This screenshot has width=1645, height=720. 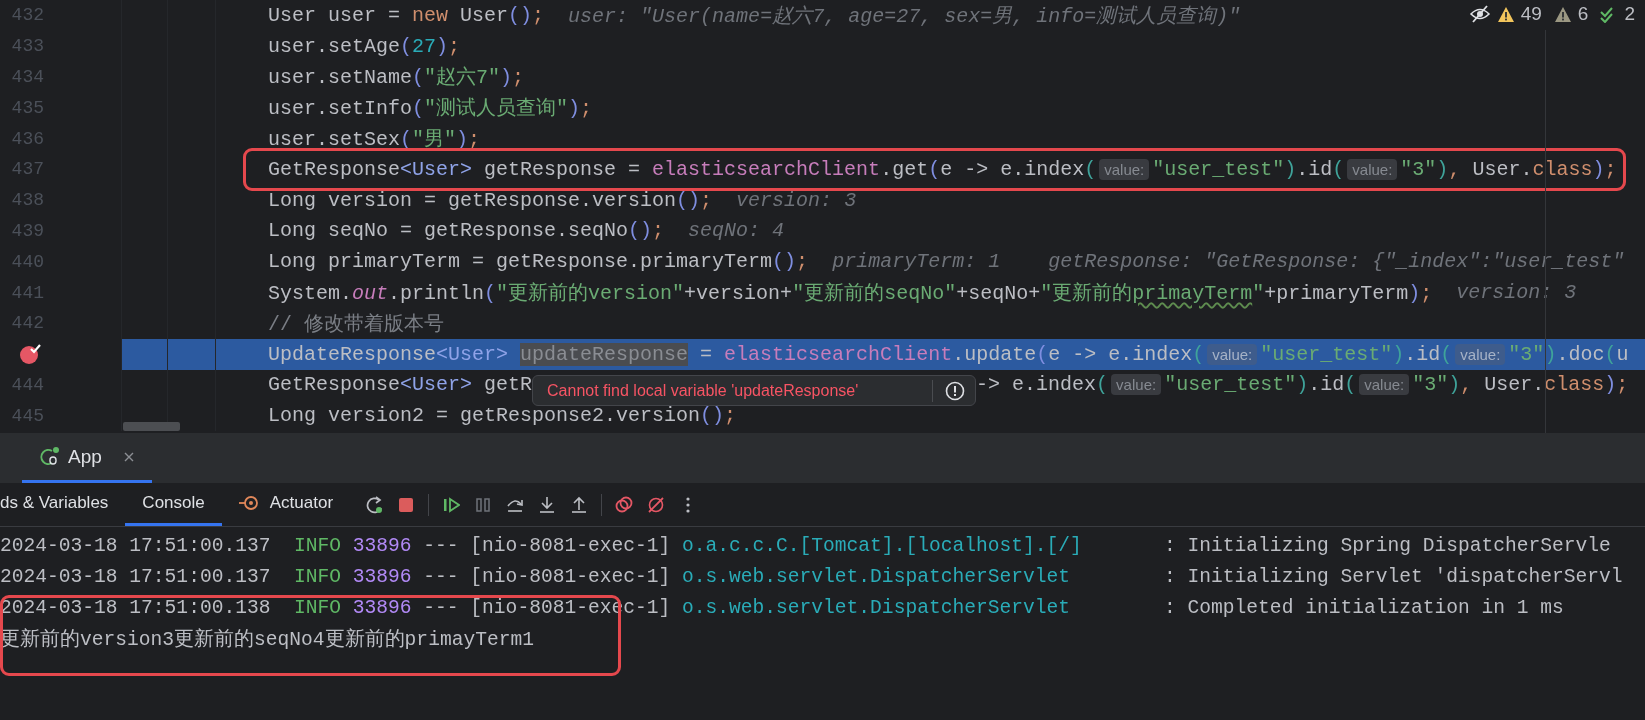 I want to click on mute-breakpoints-icon, so click(x=656, y=504).